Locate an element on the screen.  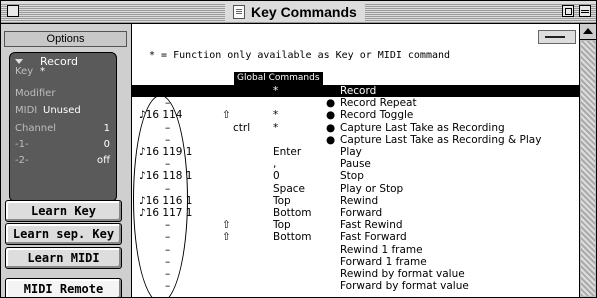
zoom-box-icon is located at coordinates (568, 11).